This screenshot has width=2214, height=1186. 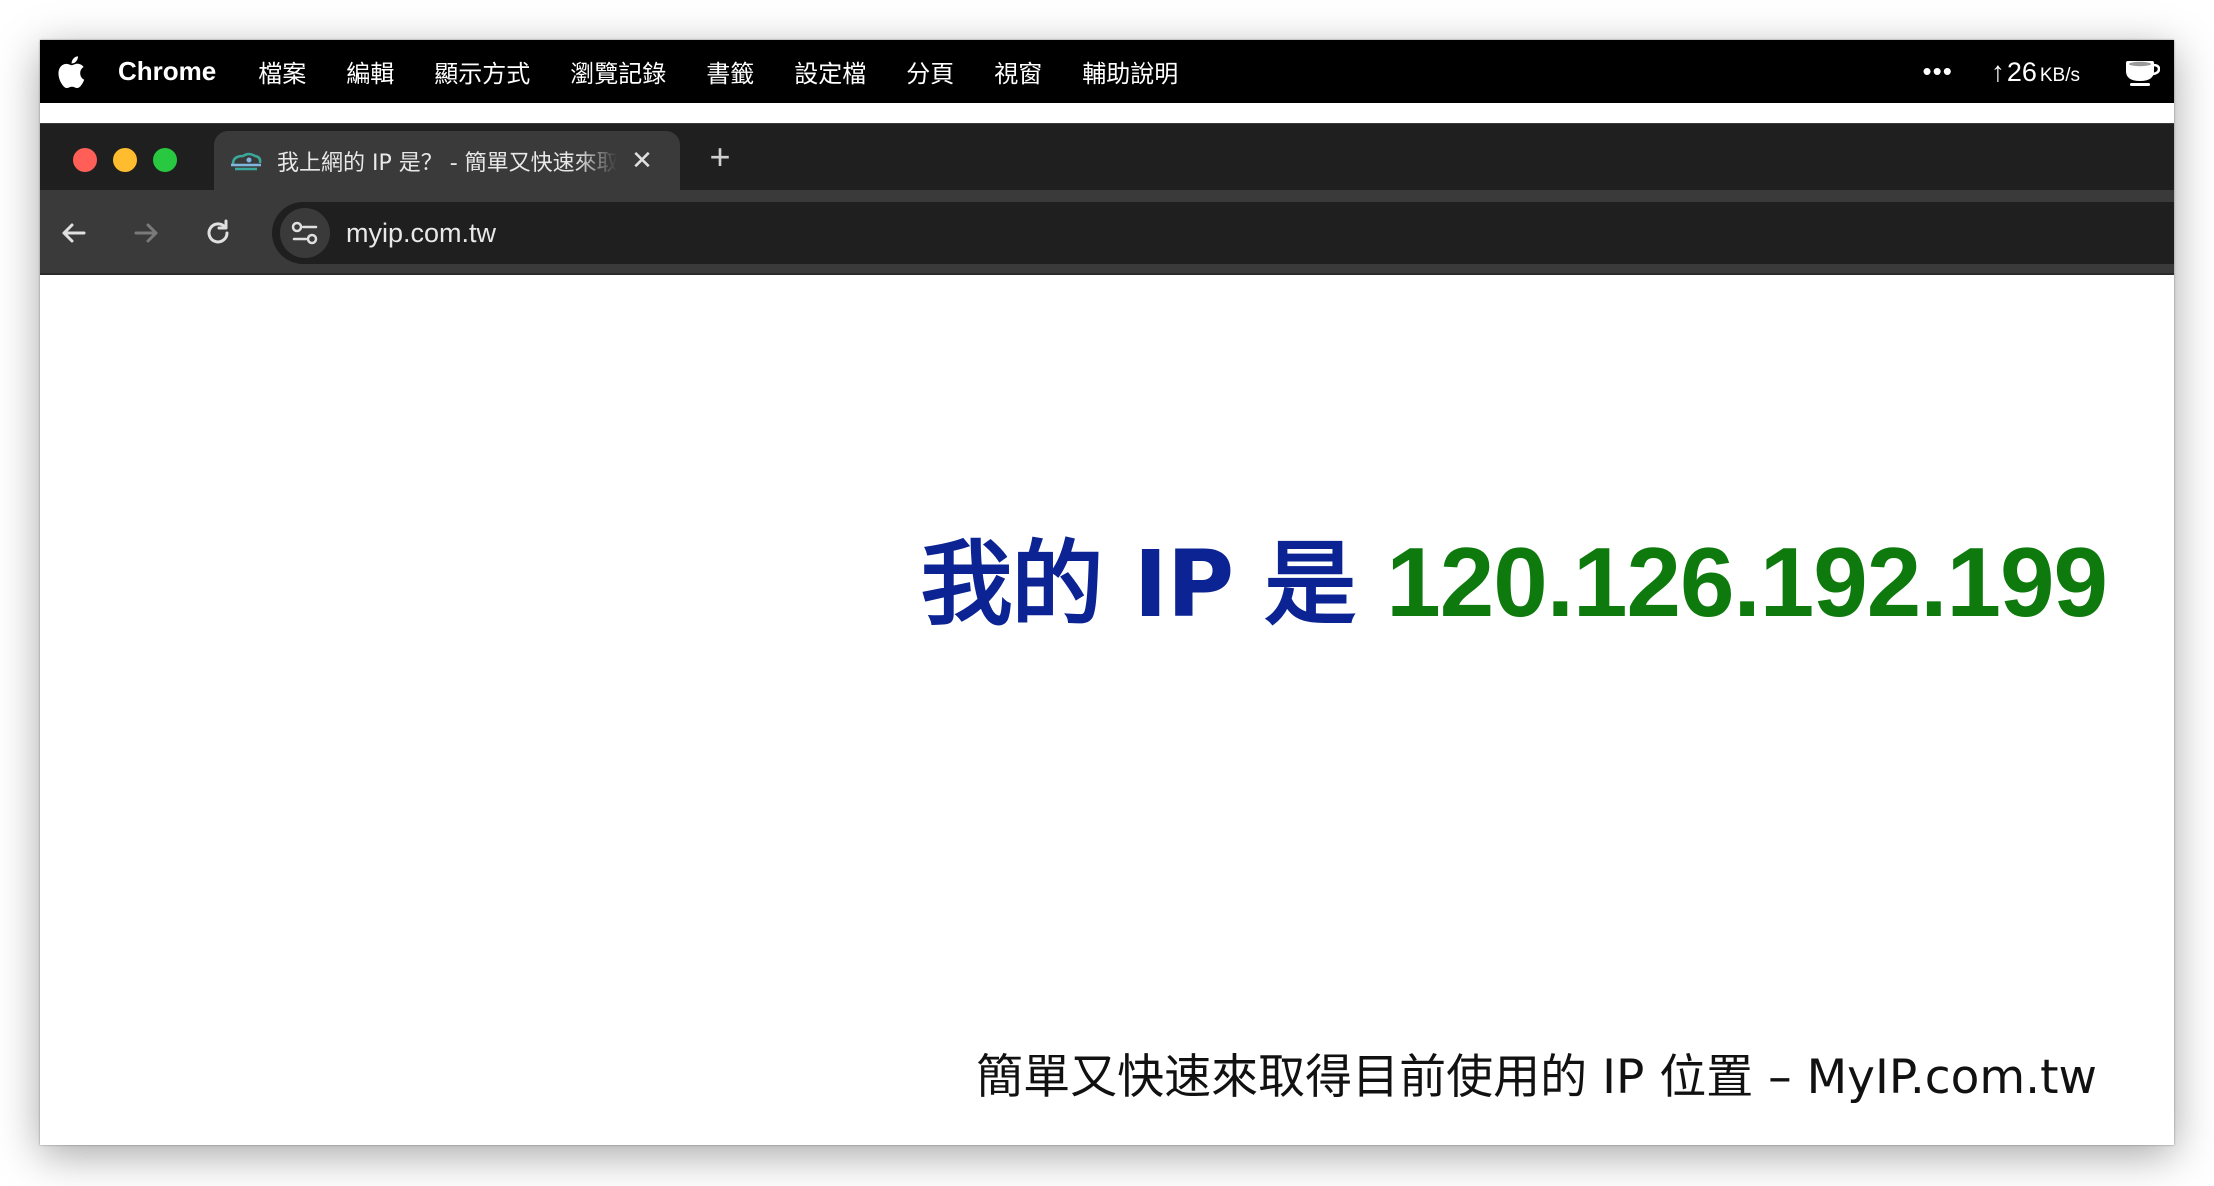 What do you see at coordinates (2142, 72) in the screenshot?
I see `coffee-cup-icon` at bounding box center [2142, 72].